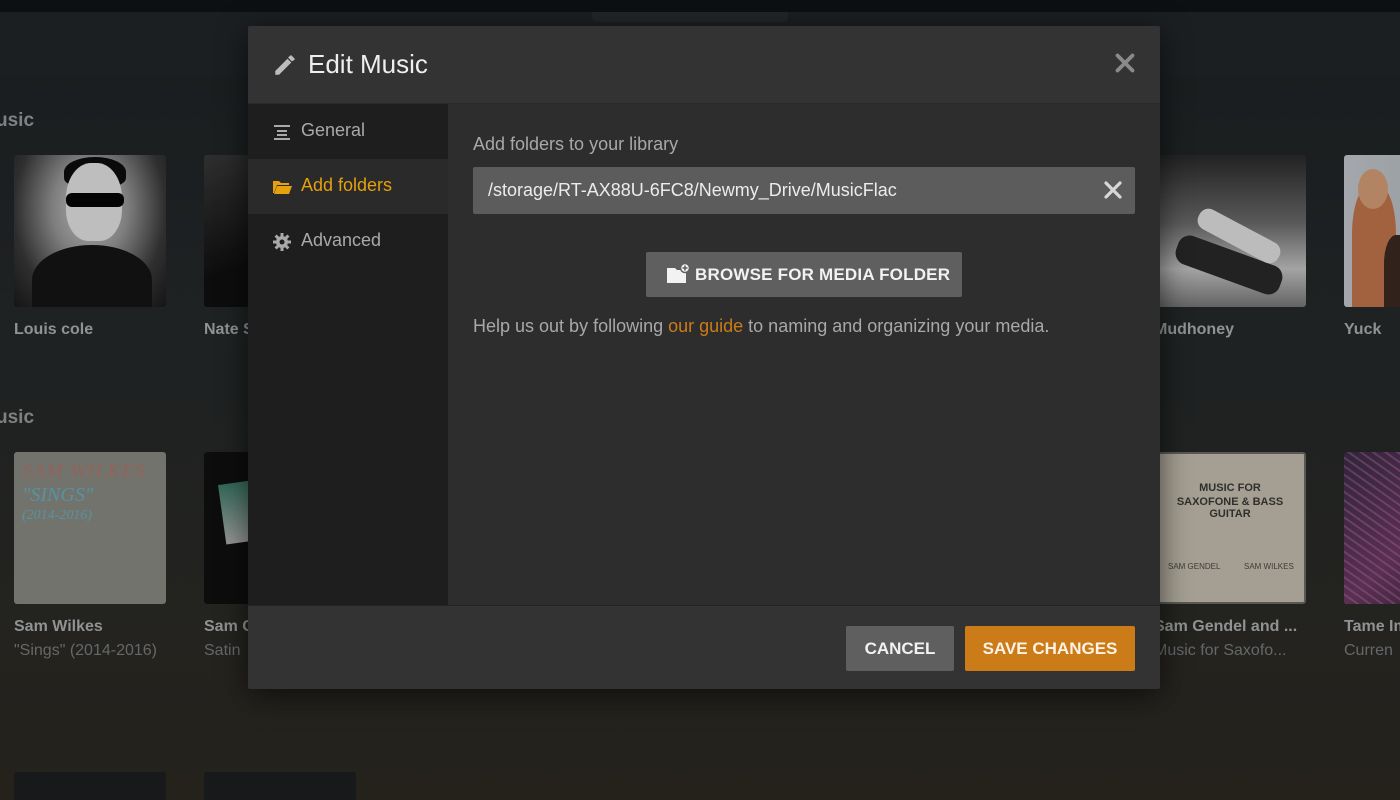 Image resolution: width=1400 pixels, height=800 pixels. I want to click on dialog-header: Edit Music, so click(704, 65).